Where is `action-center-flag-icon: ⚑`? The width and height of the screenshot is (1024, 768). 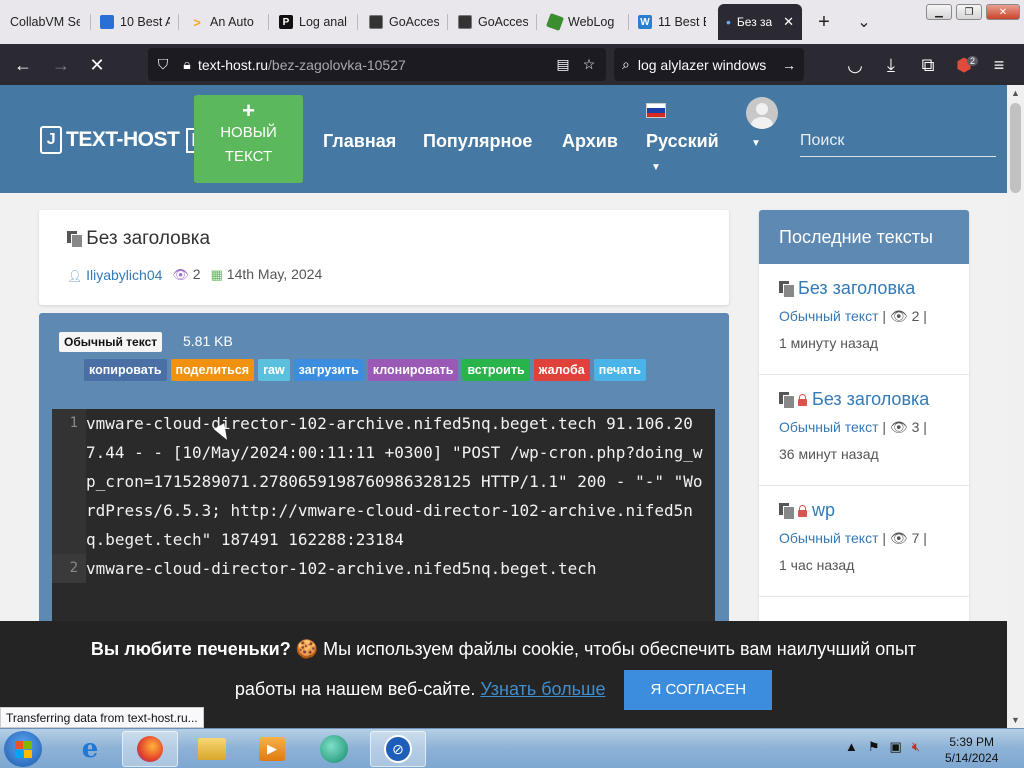
action-center-flag-icon: ⚑ is located at coordinates (874, 747).